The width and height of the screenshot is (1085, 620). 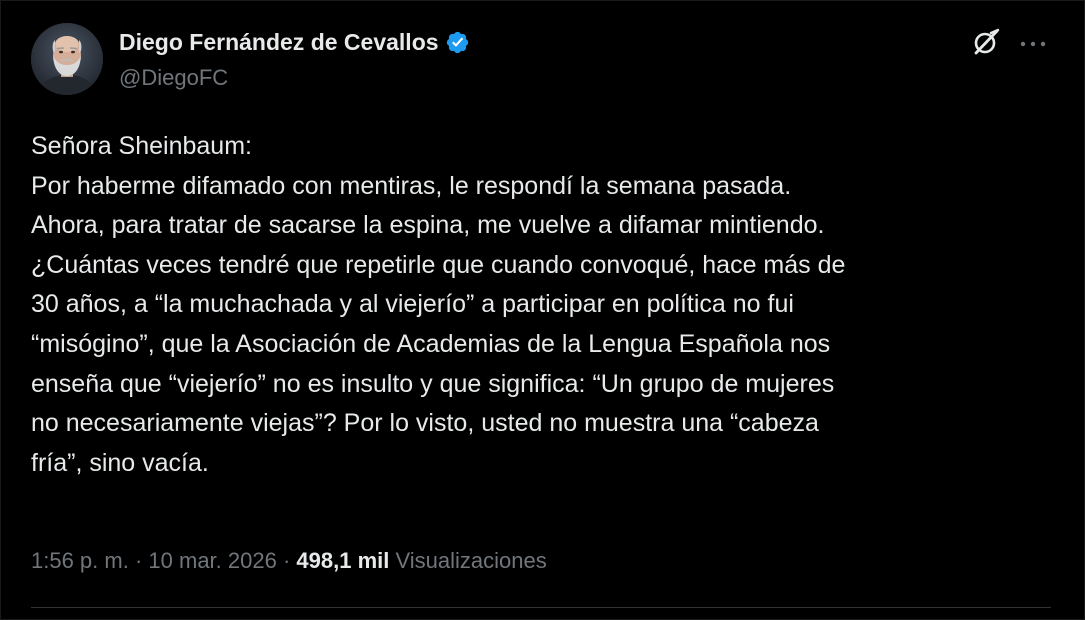 I want to click on author-handle: @DiegoFC, so click(x=173, y=78).